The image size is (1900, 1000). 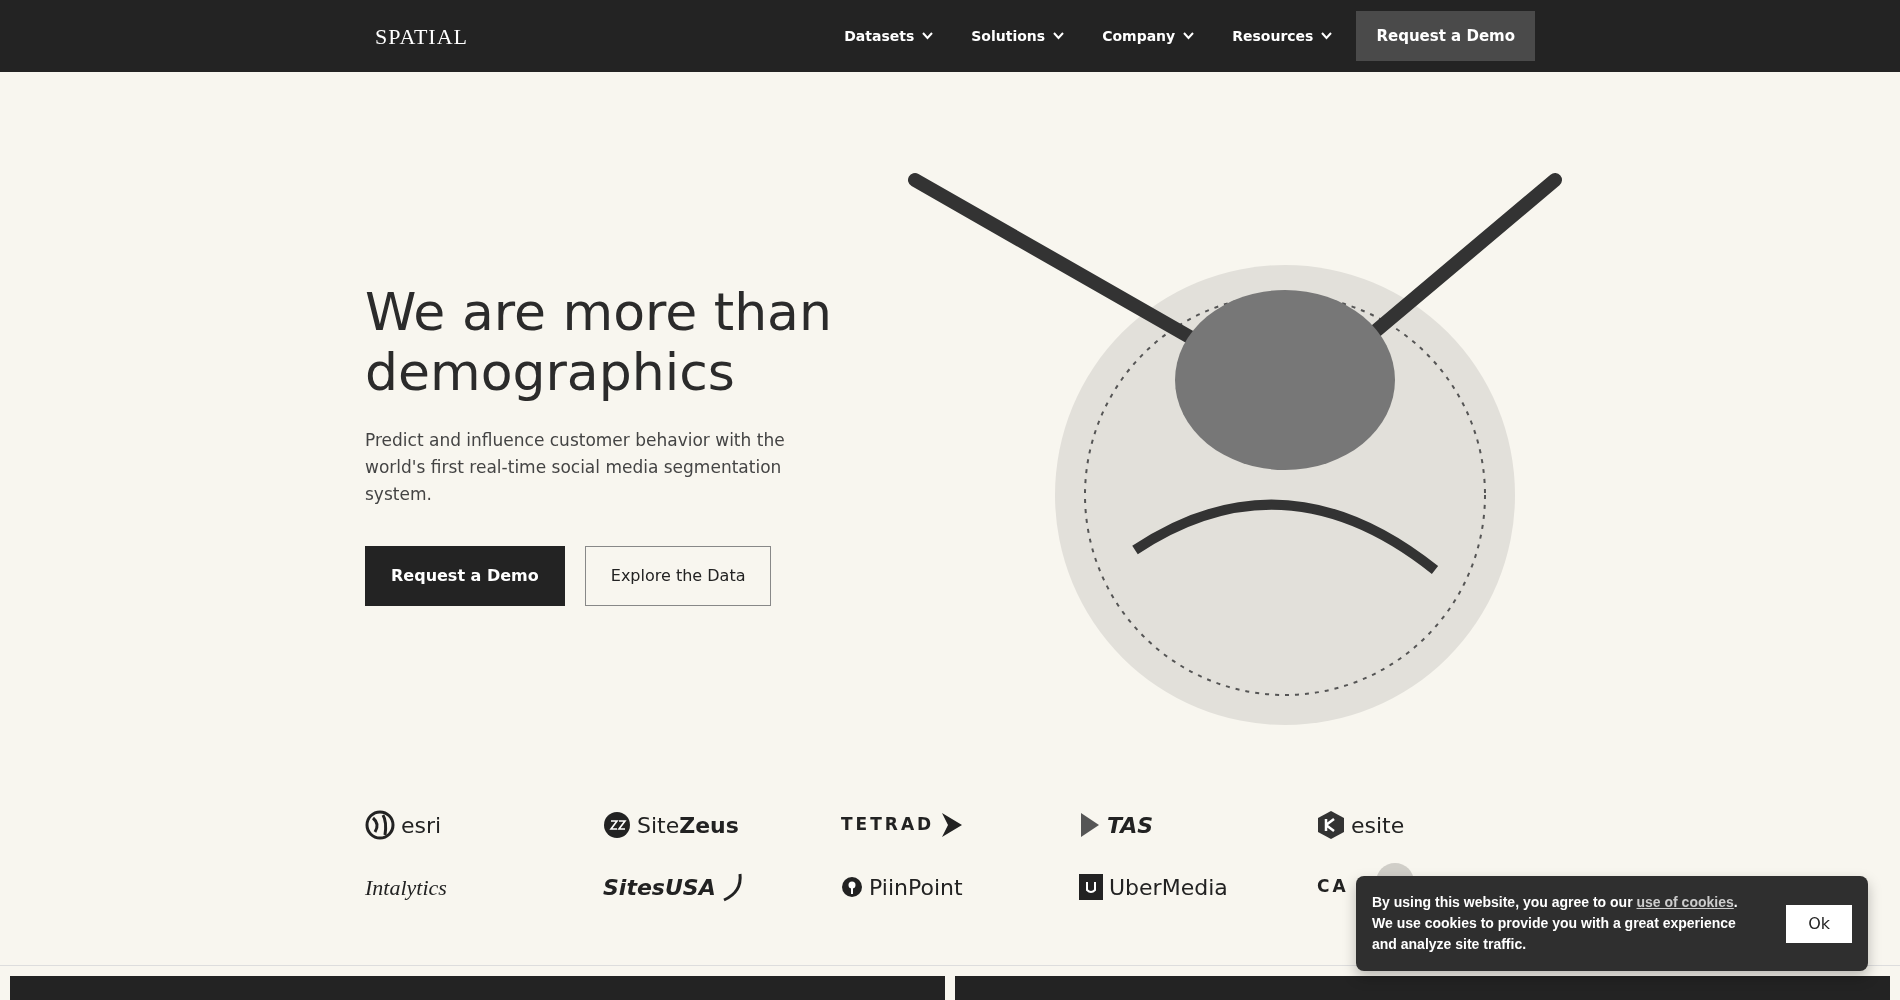 What do you see at coordinates (599, 342) in the screenshot?
I see `hero-heading: We are more than demographics` at bounding box center [599, 342].